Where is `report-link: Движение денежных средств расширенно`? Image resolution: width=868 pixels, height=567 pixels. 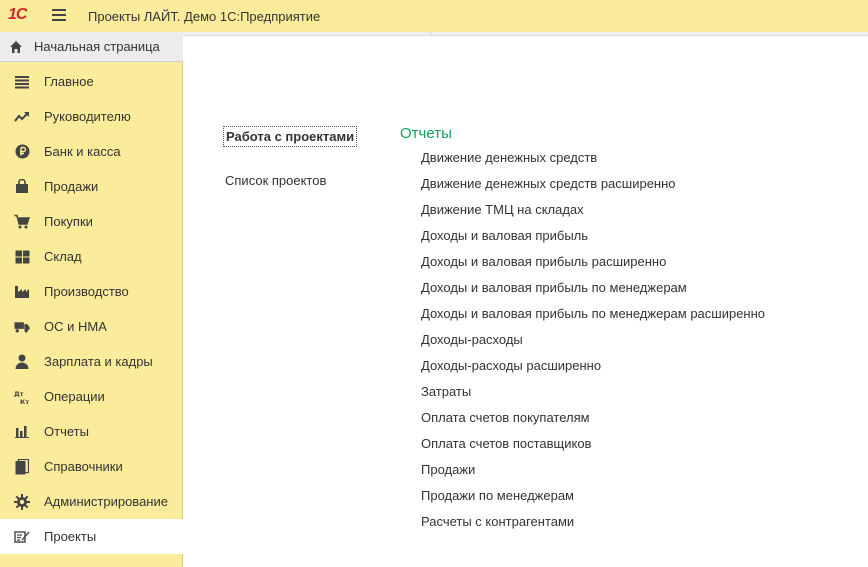 report-link: Движение денежных средств расширенно is located at coordinates (593, 187).